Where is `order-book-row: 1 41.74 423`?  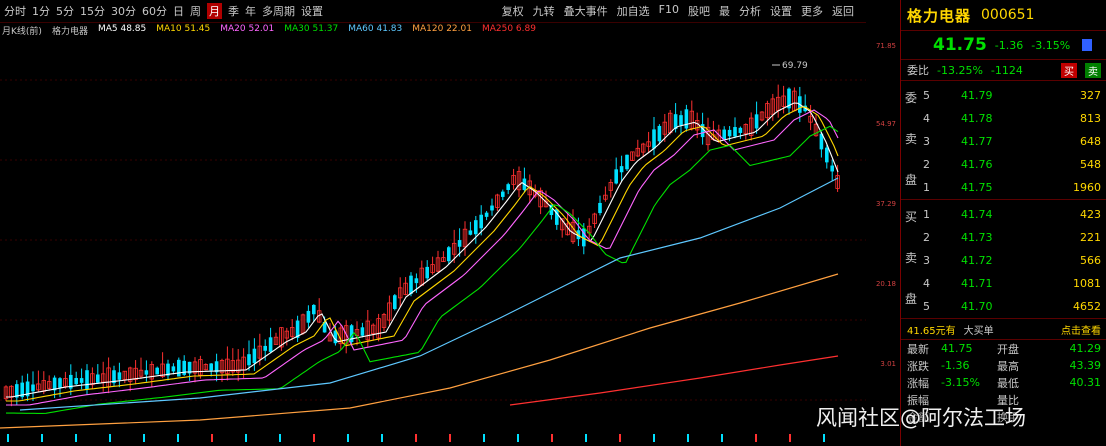
order-book-row: 1 41.74 423 is located at coordinates (1013, 214).